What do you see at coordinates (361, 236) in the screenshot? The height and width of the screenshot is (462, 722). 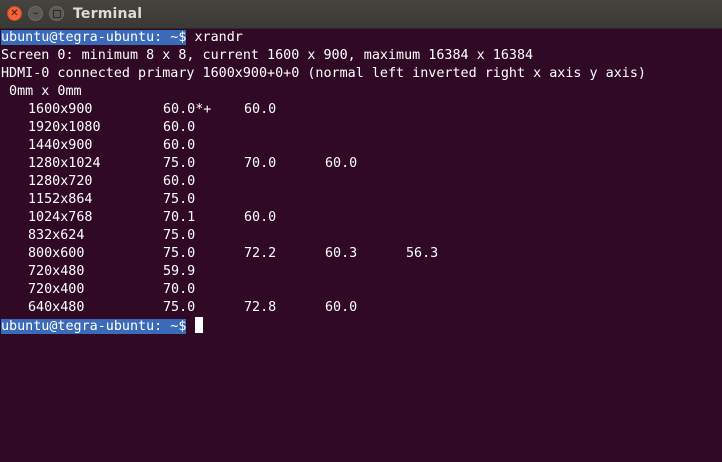 I see `mode-row: 832x624 75.0` at bounding box center [361, 236].